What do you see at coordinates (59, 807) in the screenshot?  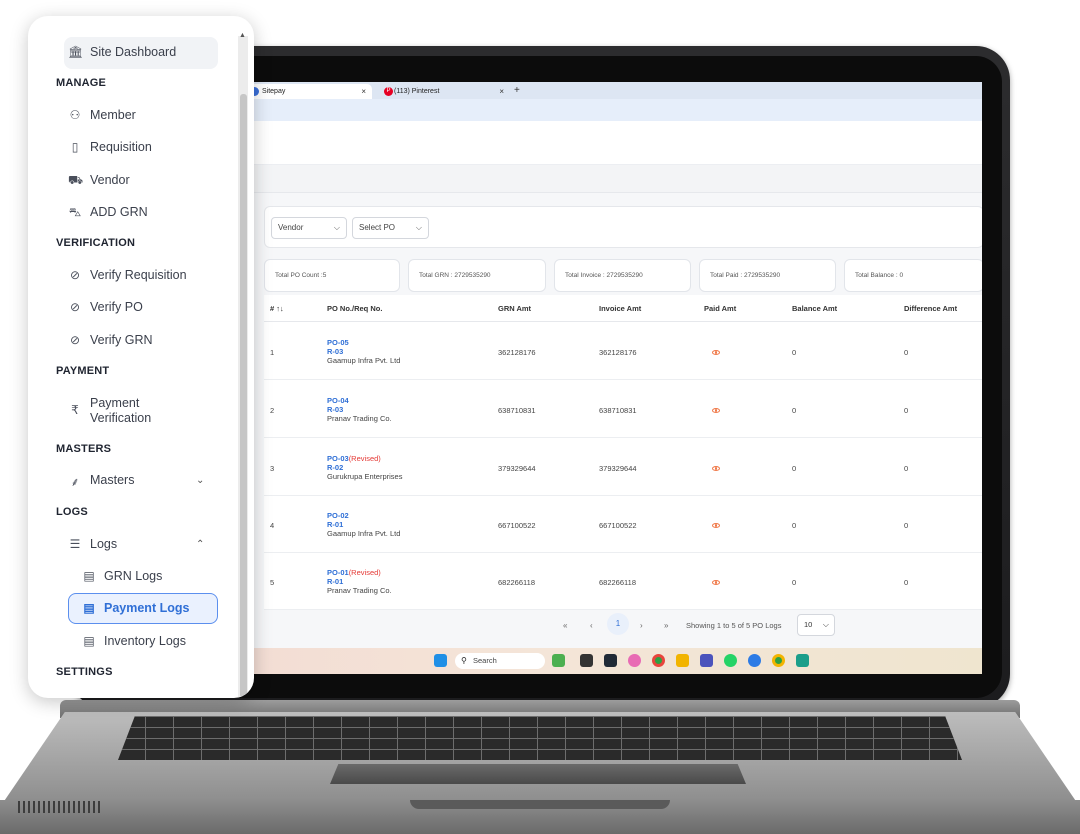 I see `laptop-vent` at bounding box center [59, 807].